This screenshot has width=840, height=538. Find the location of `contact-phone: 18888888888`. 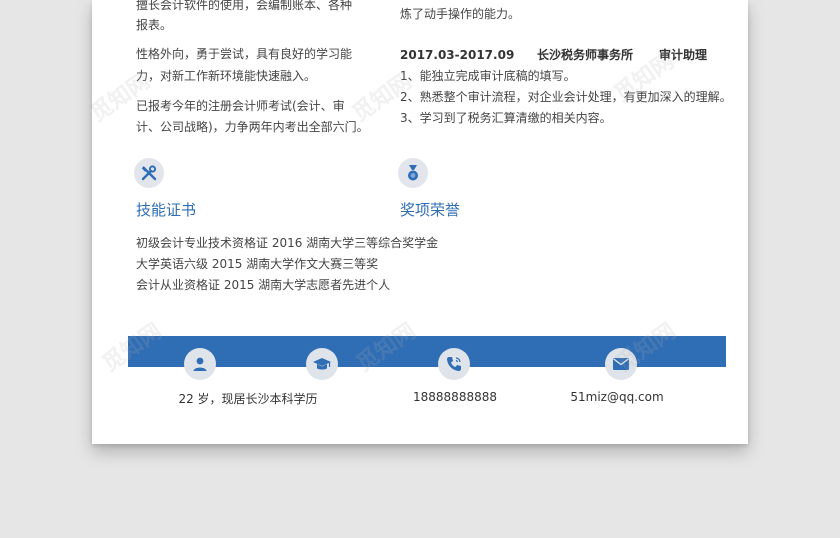

contact-phone: 18888888888 is located at coordinates (455, 397).